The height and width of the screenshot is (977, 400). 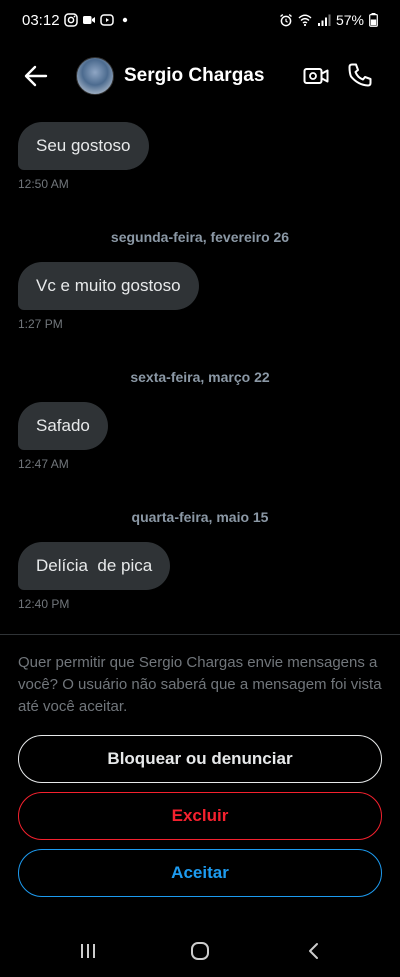 What do you see at coordinates (349, 20) in the screenshot?
I see `battery-percent: 57%` at bounding box center [349, 20].